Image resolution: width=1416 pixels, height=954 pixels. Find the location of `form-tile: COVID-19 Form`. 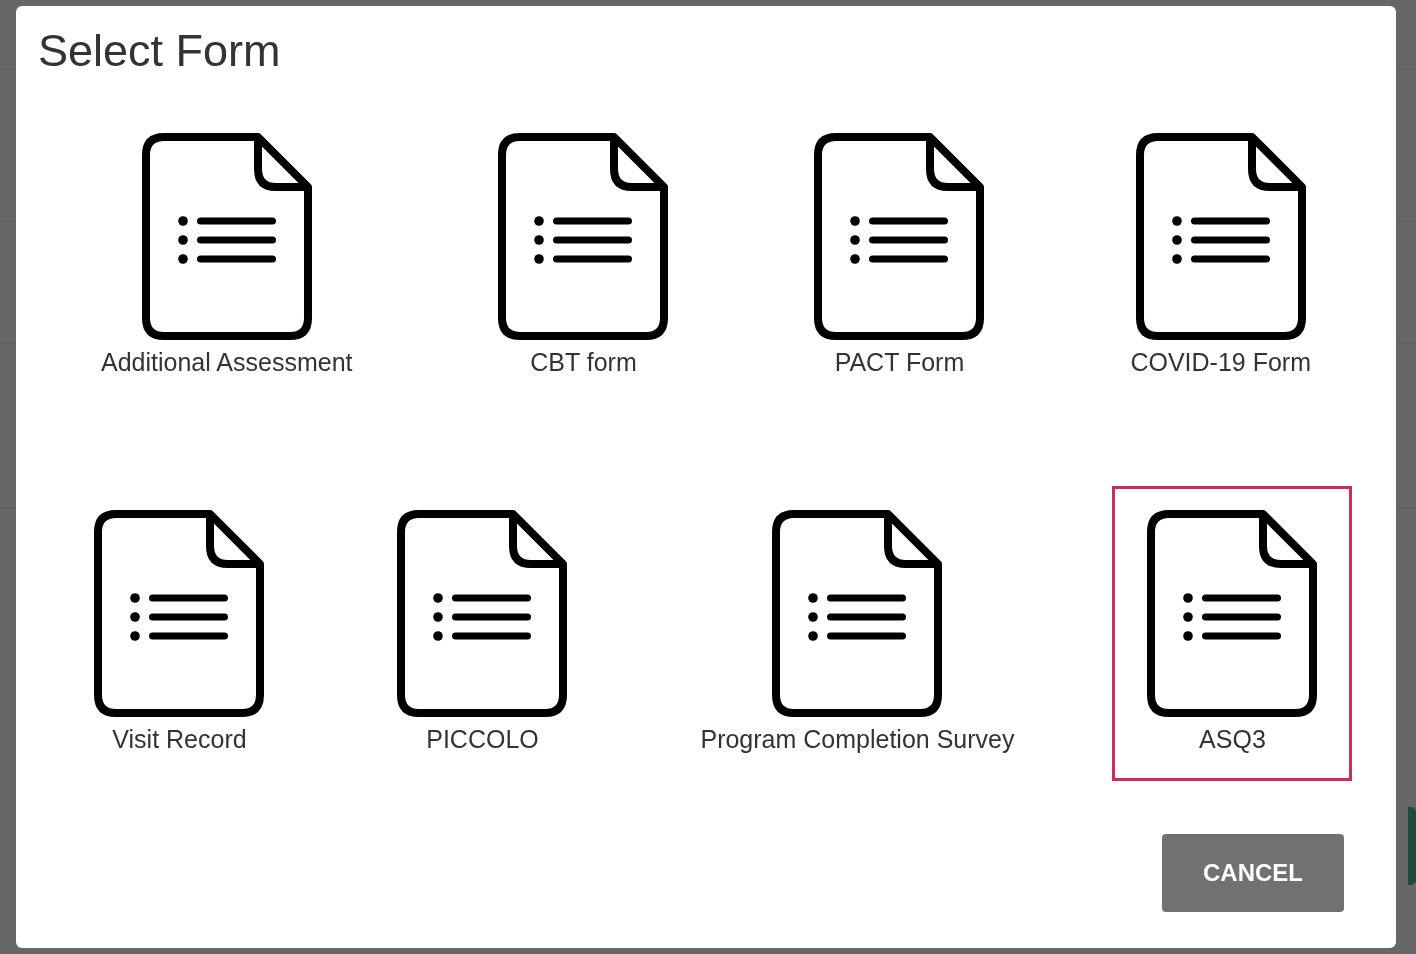

form-tile: COVID-19 Form is located at coordinates (1220, 256).